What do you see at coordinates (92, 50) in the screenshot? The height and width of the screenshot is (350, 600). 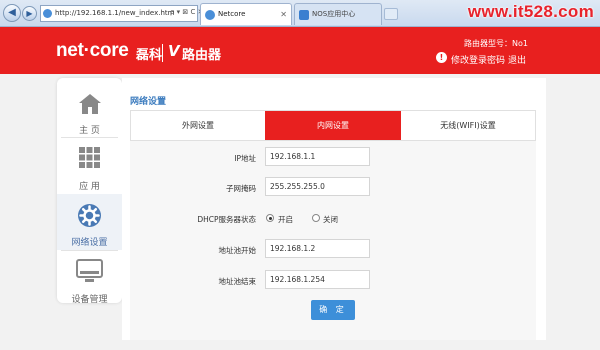 I see `netcore-logo: net·core` at bounding box center [92, 50].